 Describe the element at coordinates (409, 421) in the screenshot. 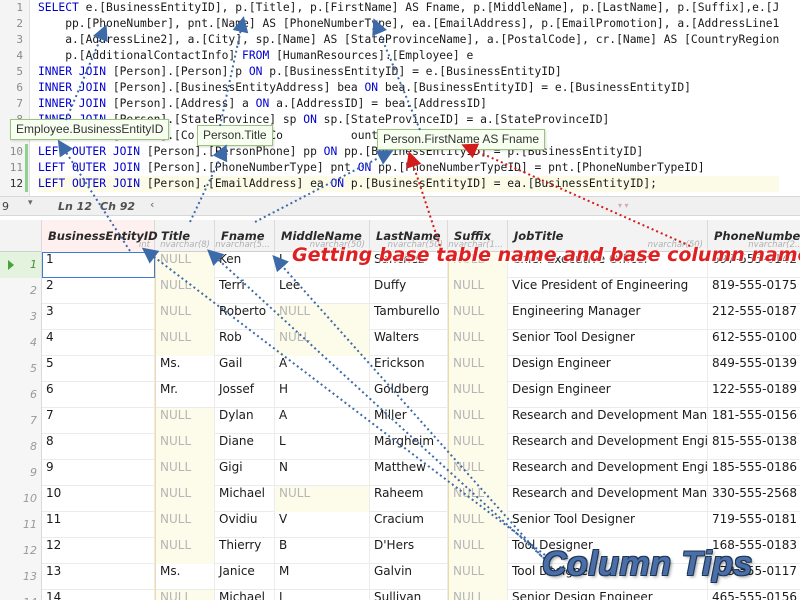

I see `table-cell: Miller` at that location.